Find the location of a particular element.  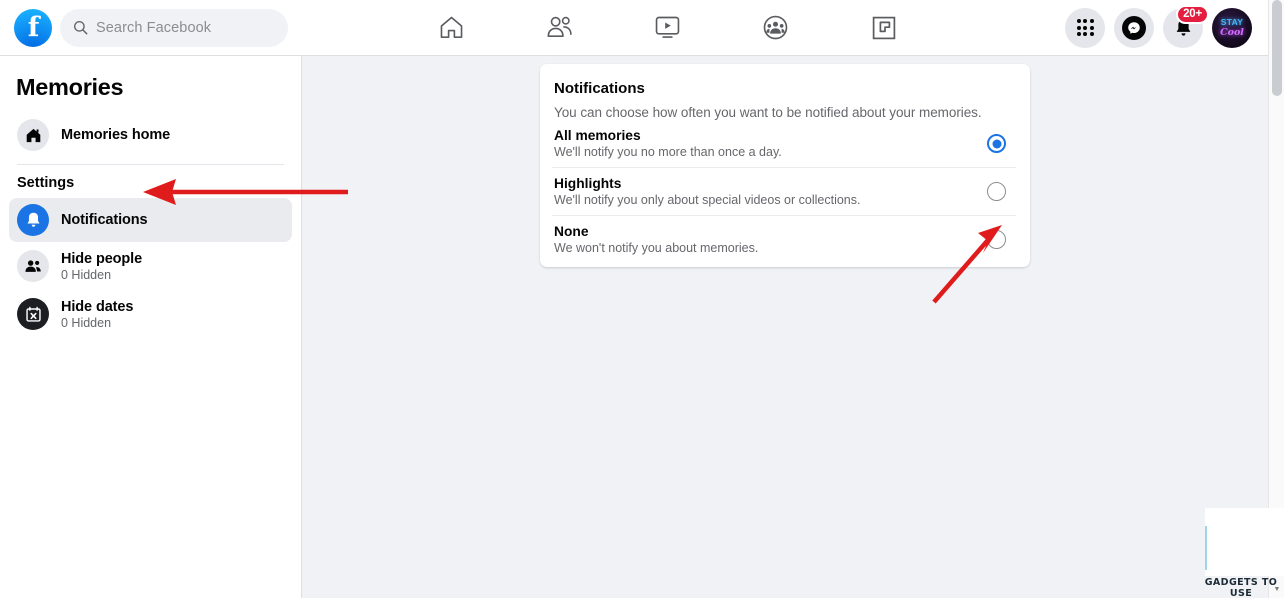

sidebar-settings-header: Settings is located at coordinates (46, 183).